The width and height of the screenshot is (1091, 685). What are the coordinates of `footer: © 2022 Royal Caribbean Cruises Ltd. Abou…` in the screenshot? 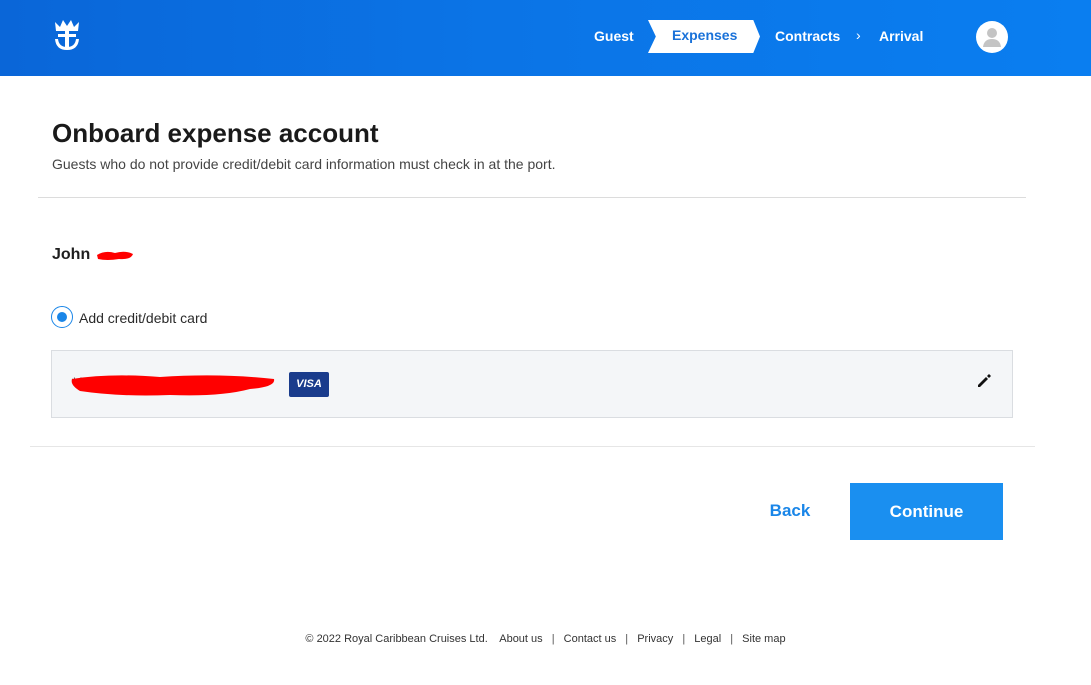 It's located at (545, 639).